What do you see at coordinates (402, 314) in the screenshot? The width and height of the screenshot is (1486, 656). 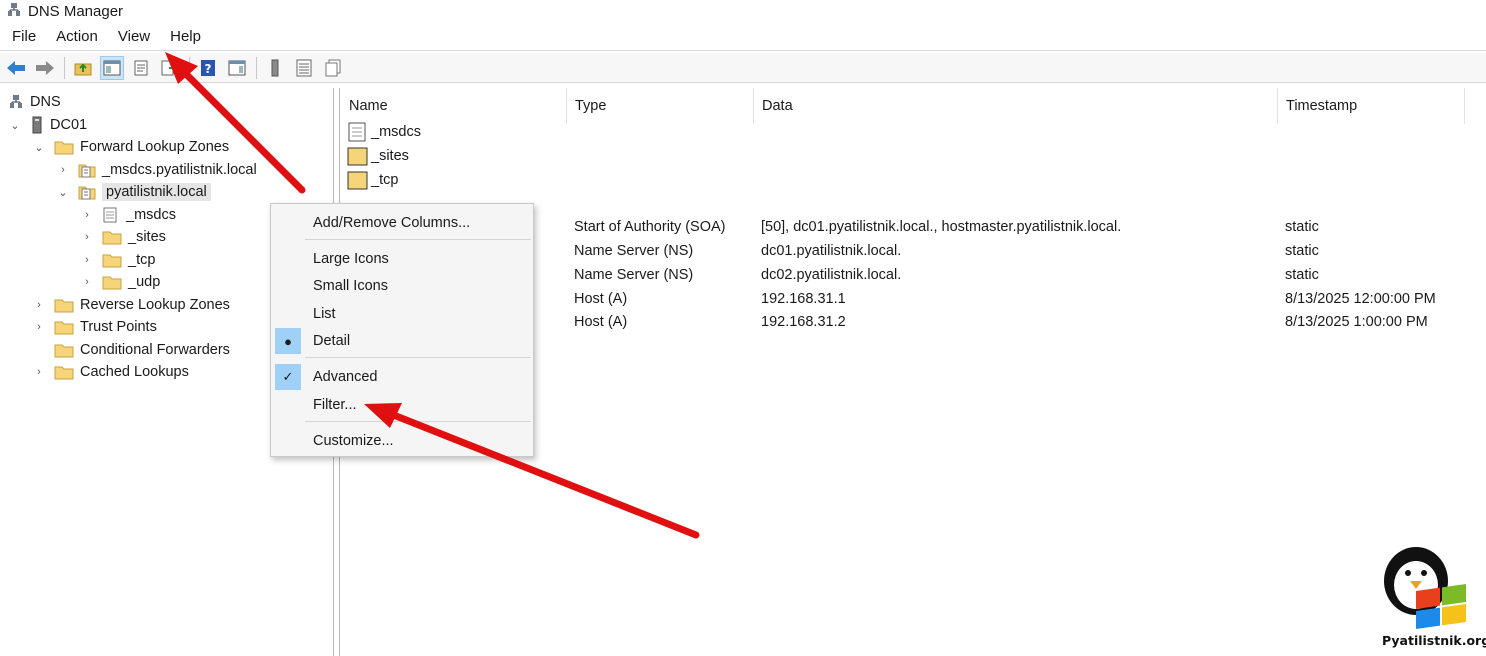 I see `menu-item-list: List` at bounding box center [402, 314].